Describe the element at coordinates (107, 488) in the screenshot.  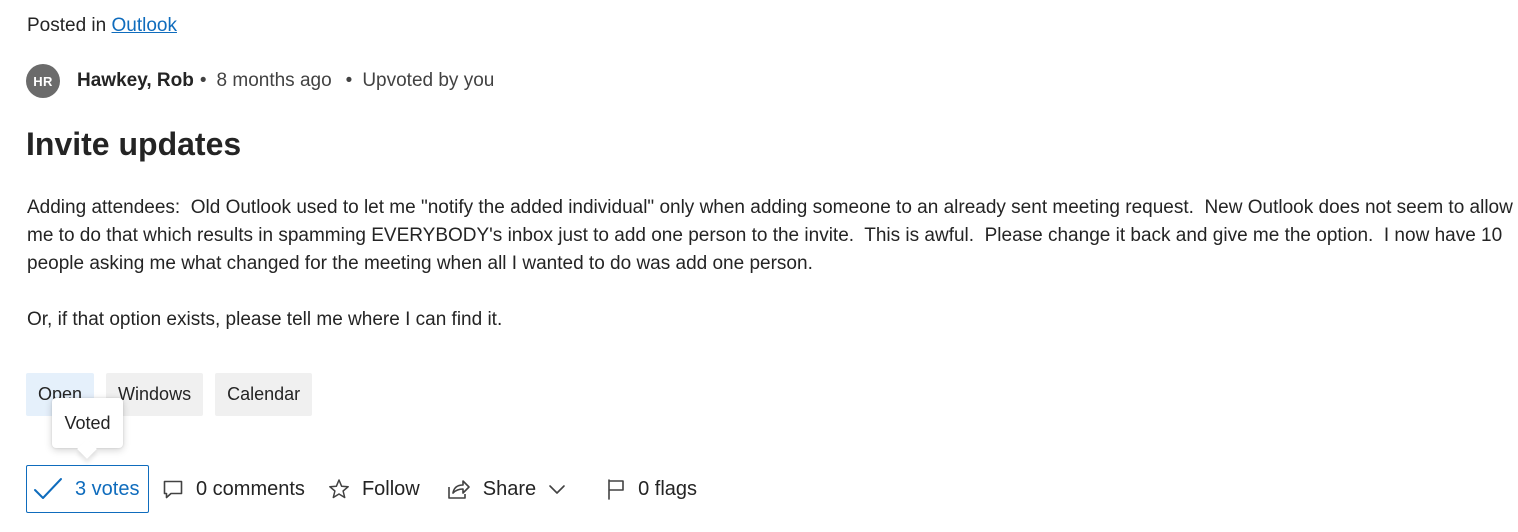
I see `vote-count: 3 votes` at that location.